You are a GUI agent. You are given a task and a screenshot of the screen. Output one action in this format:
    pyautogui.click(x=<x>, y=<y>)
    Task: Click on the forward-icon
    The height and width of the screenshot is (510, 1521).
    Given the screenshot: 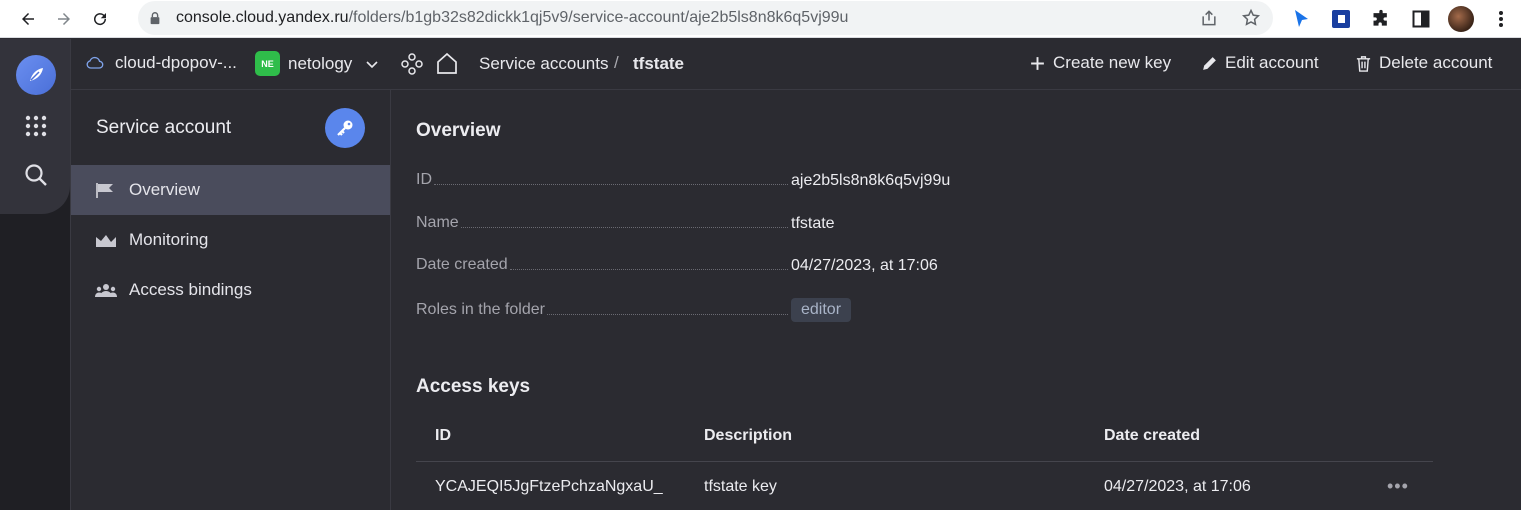 What is the action you would take?
    pyautogui.click(x=64, y=19)
    